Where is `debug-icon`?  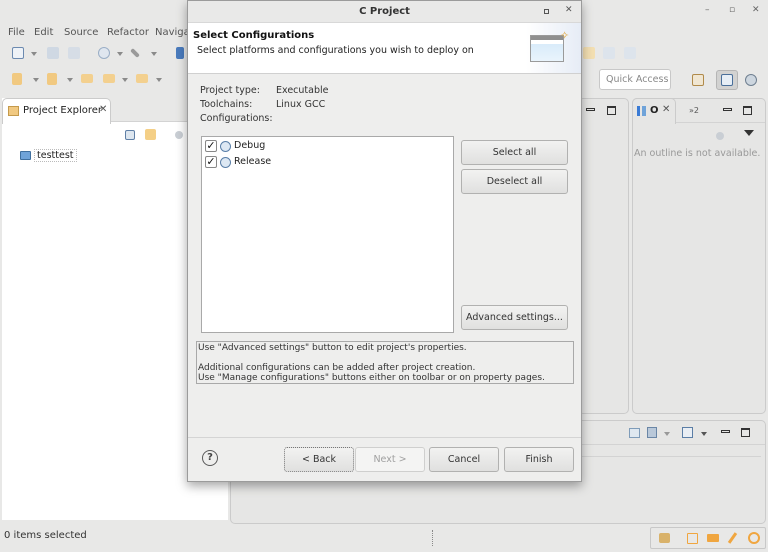
debug-icon is located at coordinates (180, 53).